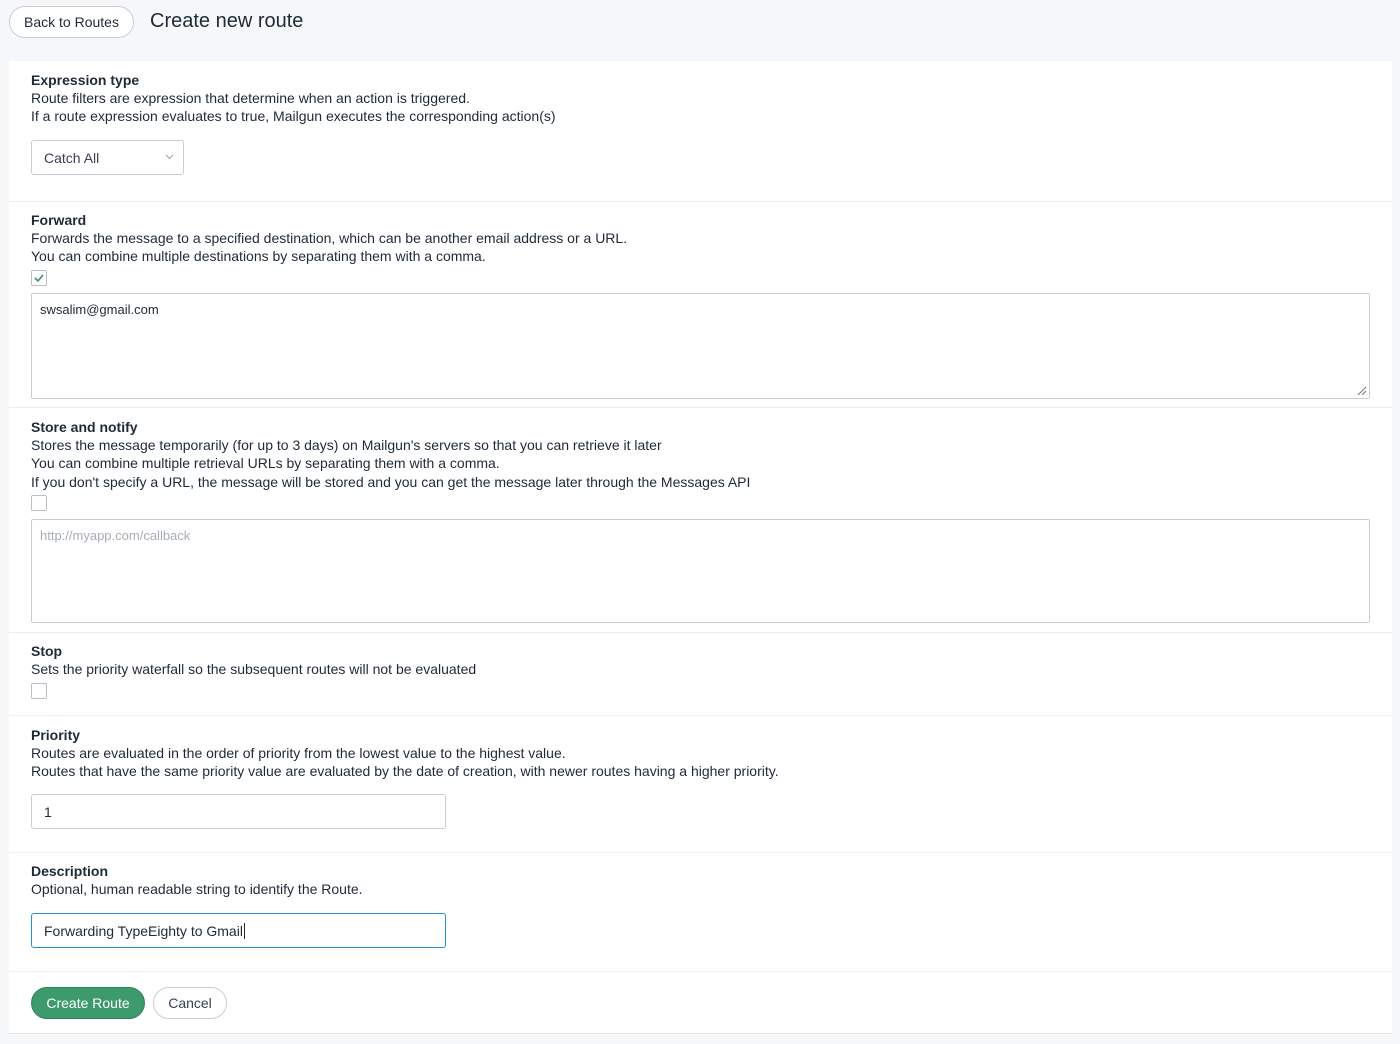 This screenshot has width=1400, height=1044. I want to click on expression-type-select: Catch All, so click(107, 157).